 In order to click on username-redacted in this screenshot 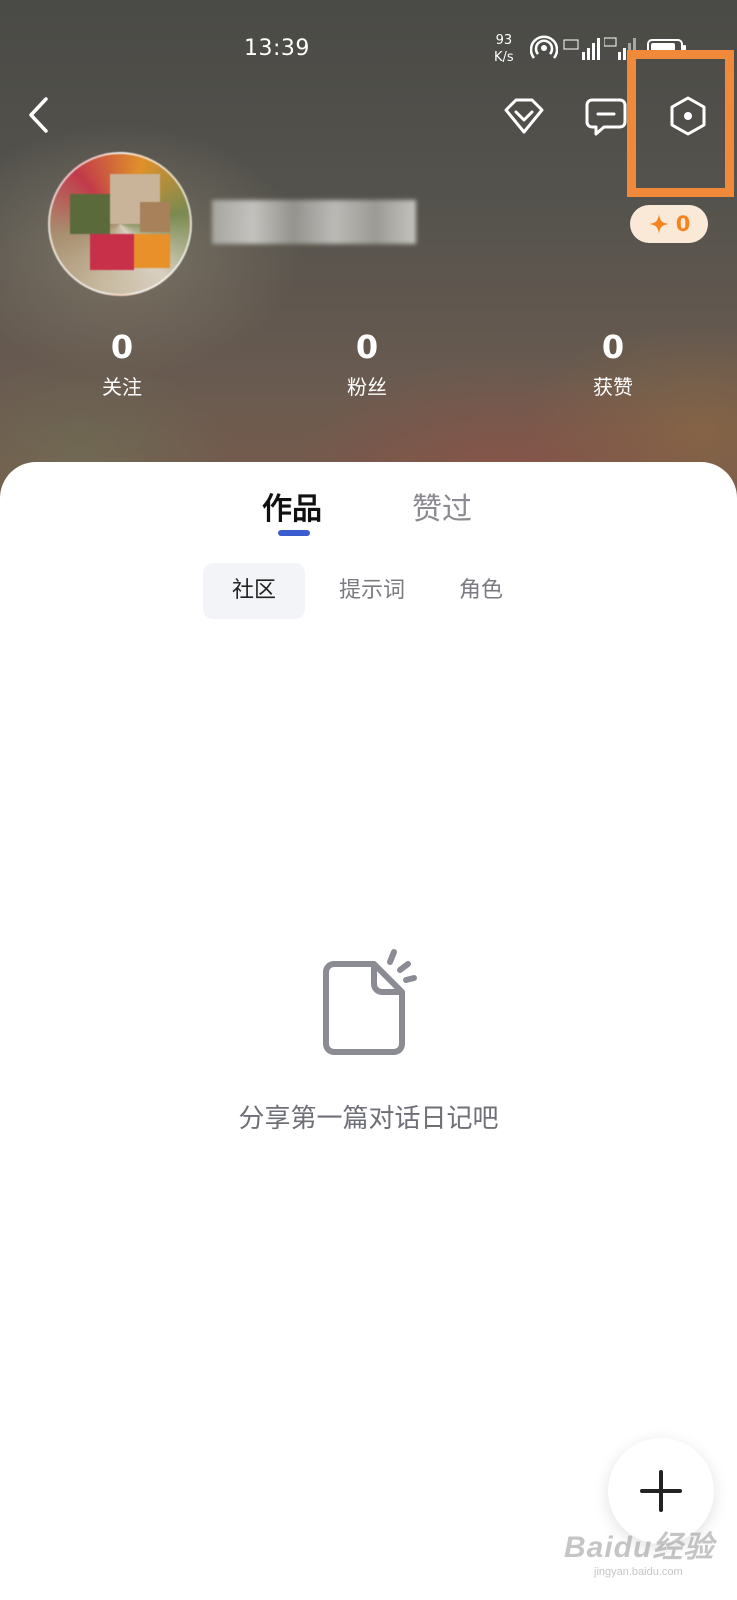, I will do `click(314, 222)`.